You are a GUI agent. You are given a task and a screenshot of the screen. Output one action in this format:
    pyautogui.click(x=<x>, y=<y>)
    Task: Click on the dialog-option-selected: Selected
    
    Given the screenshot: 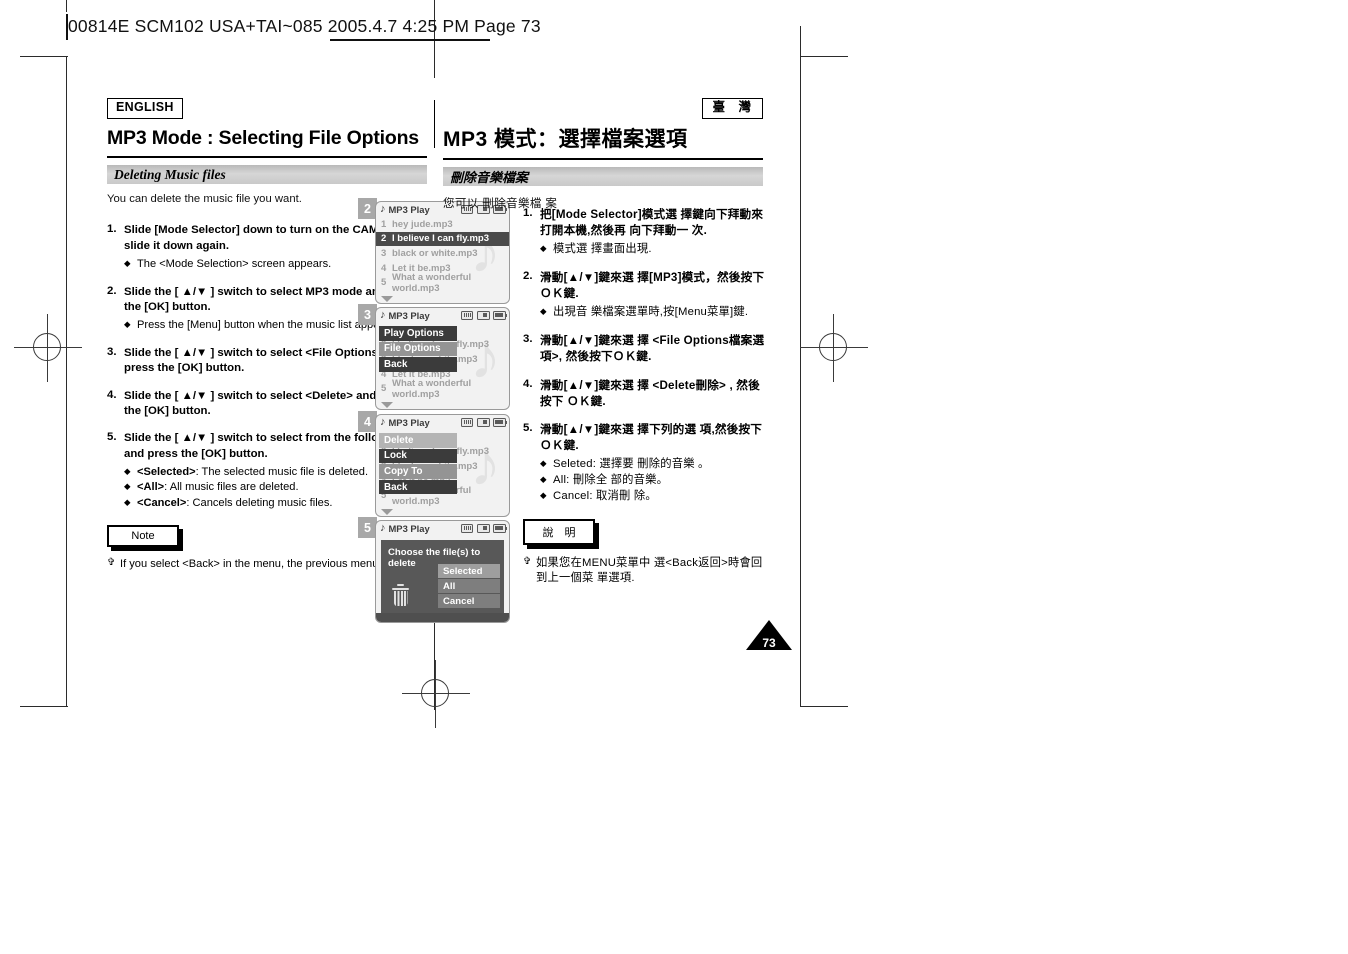 What is the action you would take?
    pyautogui.click(x=469, y=571)
    